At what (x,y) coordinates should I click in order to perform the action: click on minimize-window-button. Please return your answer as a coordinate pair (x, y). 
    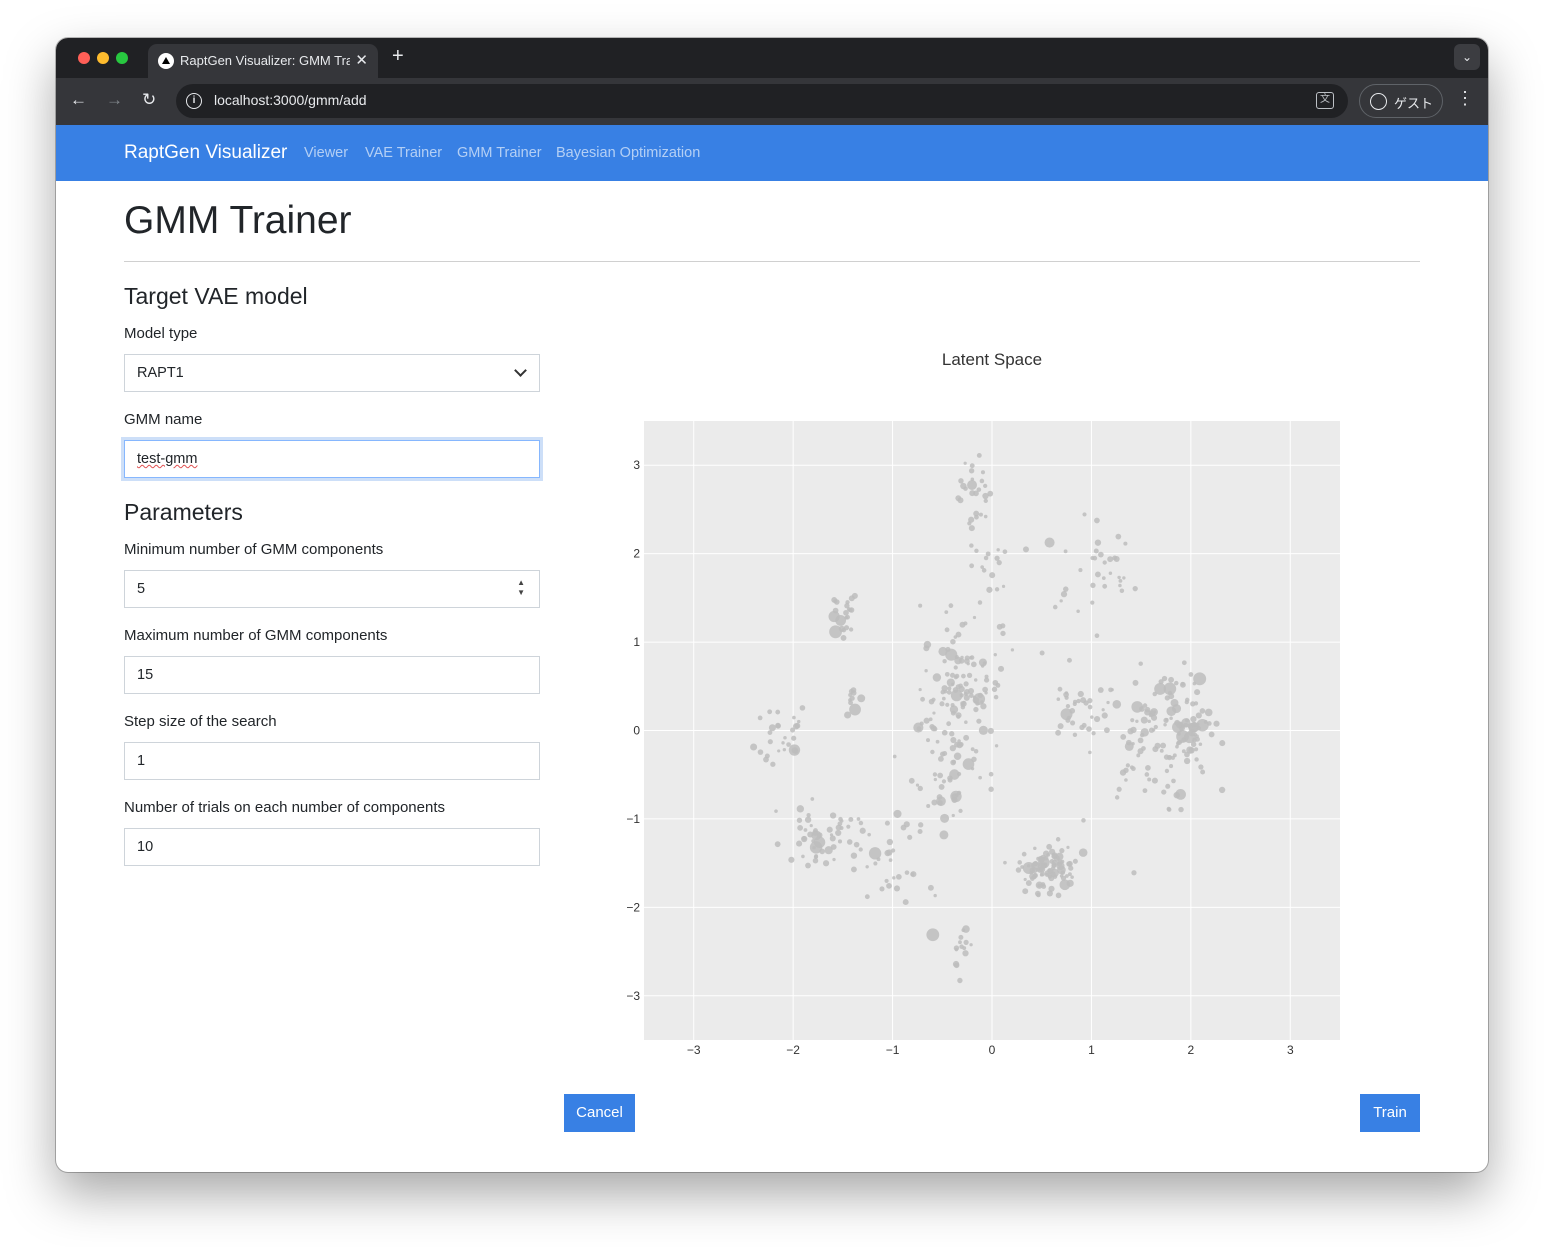
    Looking at the image, I should click on (103, 58).